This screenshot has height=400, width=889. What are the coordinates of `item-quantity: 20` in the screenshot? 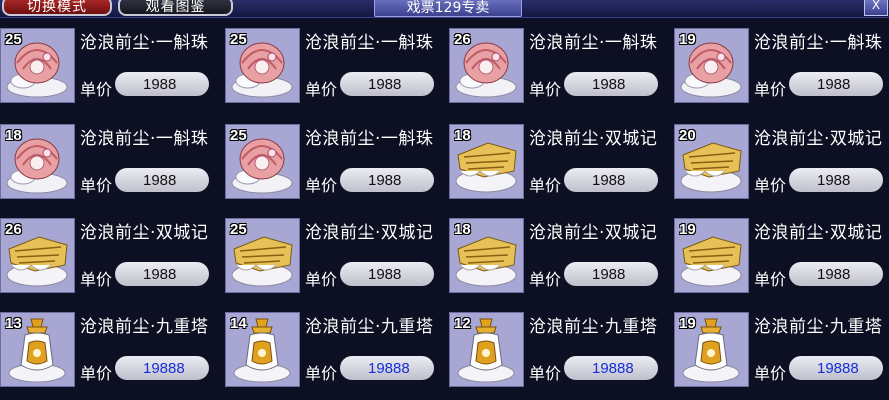 It's located at (687, 135).